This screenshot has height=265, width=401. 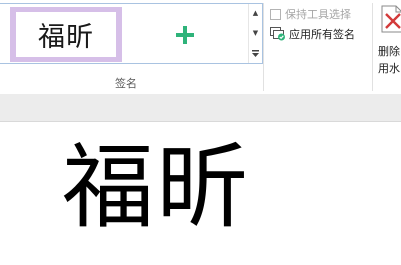 I want to click on more-icon, so click(x=255, y=53).